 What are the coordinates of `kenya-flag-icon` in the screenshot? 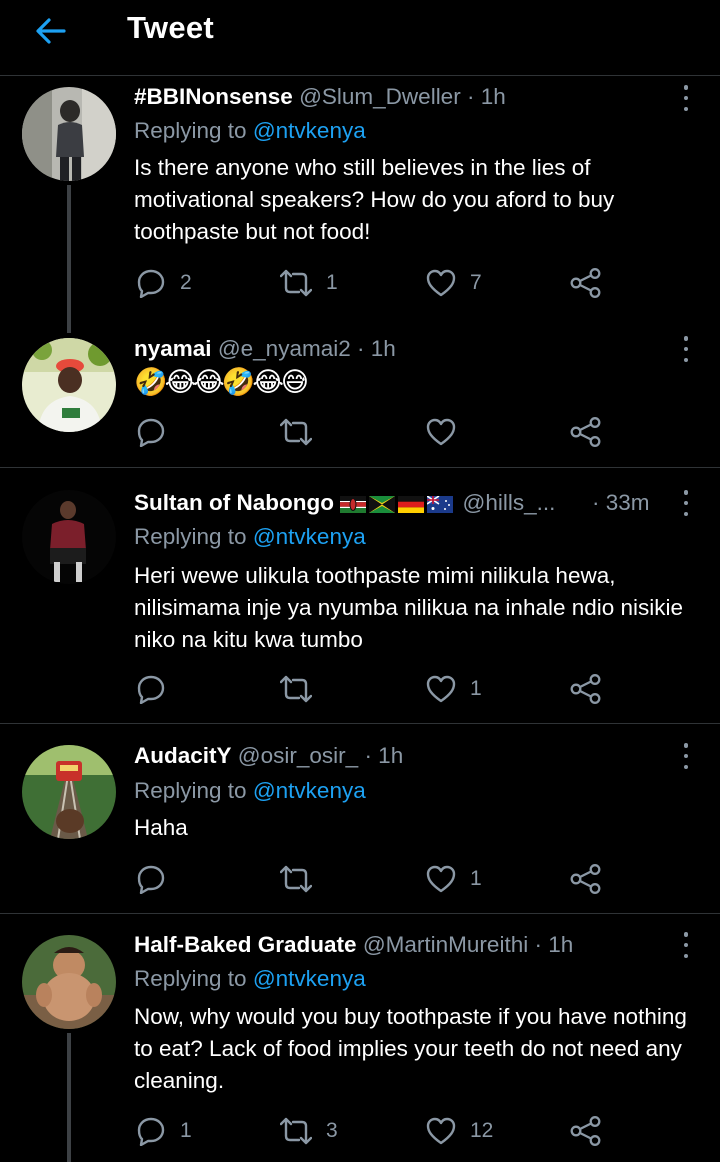 It's located at (353, 504).